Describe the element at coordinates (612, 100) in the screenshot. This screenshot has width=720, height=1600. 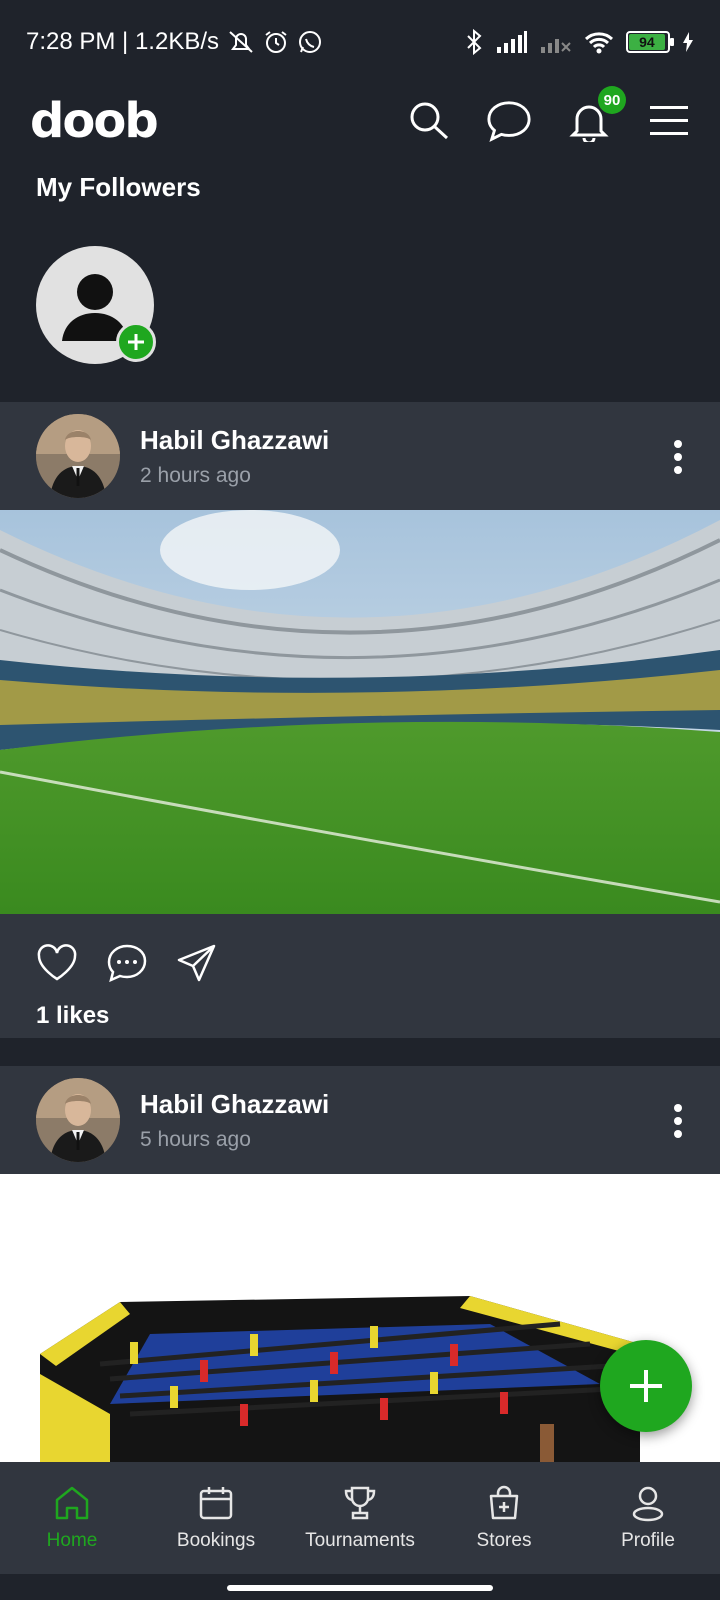
I see `notification-badge: 90` at that location.